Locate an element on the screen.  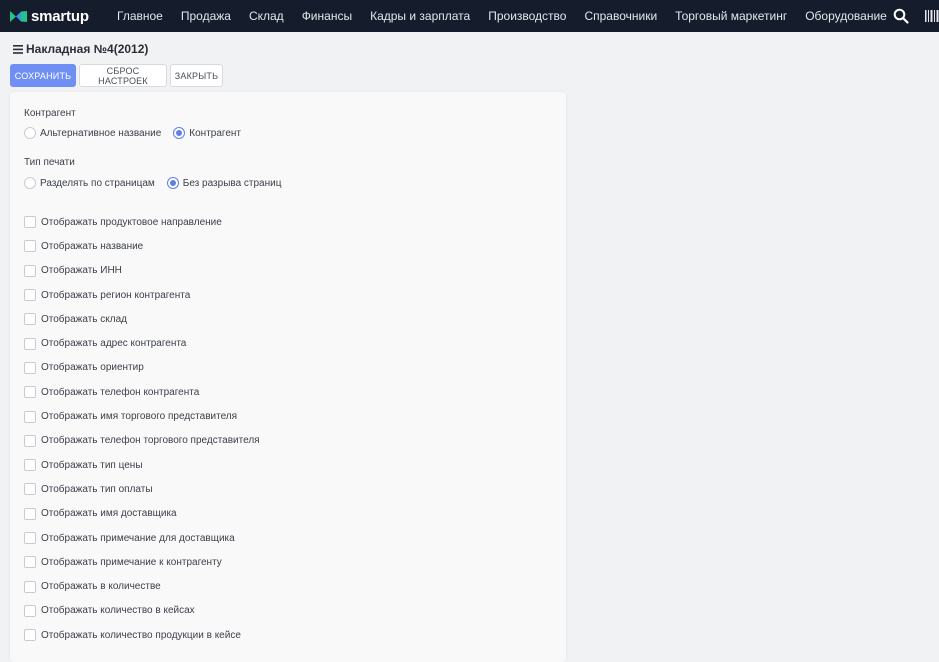
page-header: Накладная №4(2012) is located at coordinates (80, 49).